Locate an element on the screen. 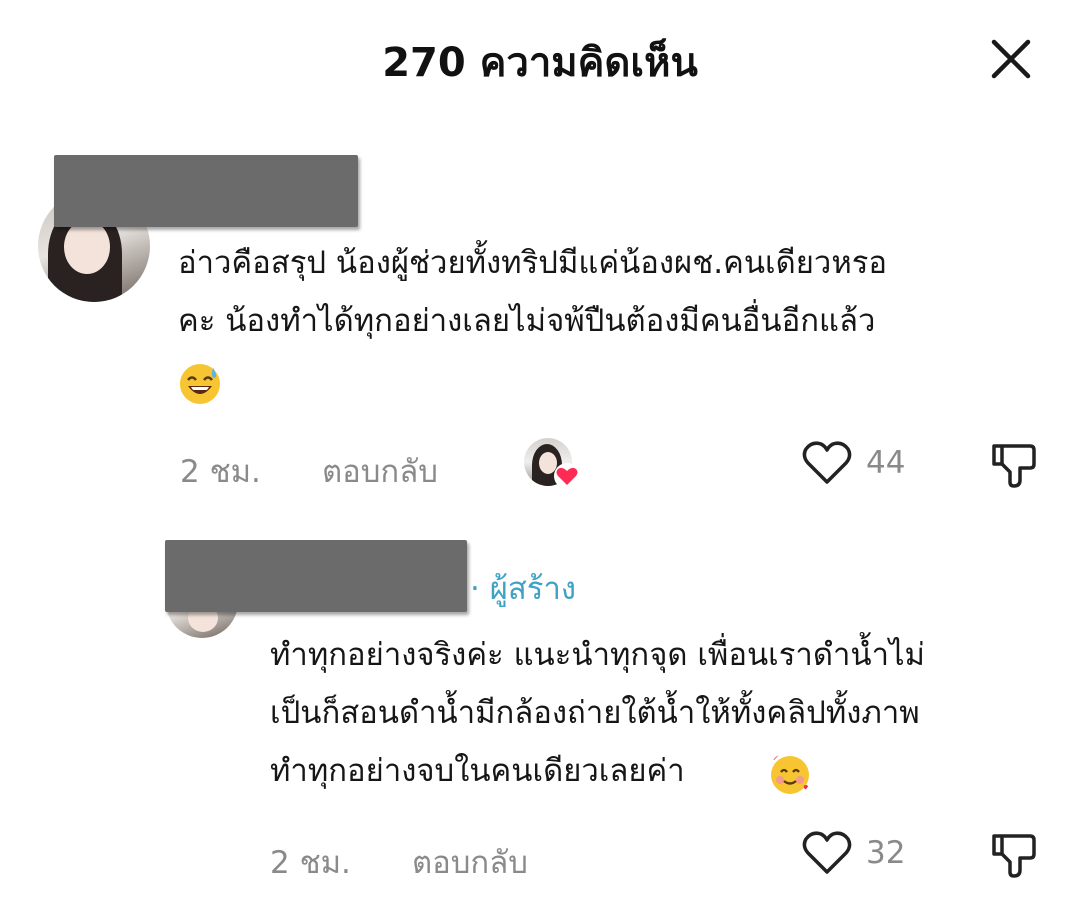  comments-title: 270 ความคิดเห็น is located at coordinates (540, 63).